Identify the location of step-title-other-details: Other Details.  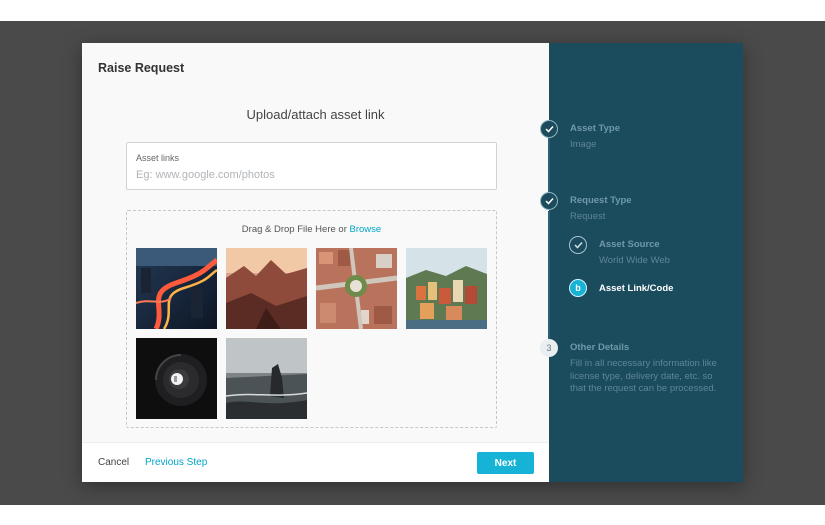
(600, 347).